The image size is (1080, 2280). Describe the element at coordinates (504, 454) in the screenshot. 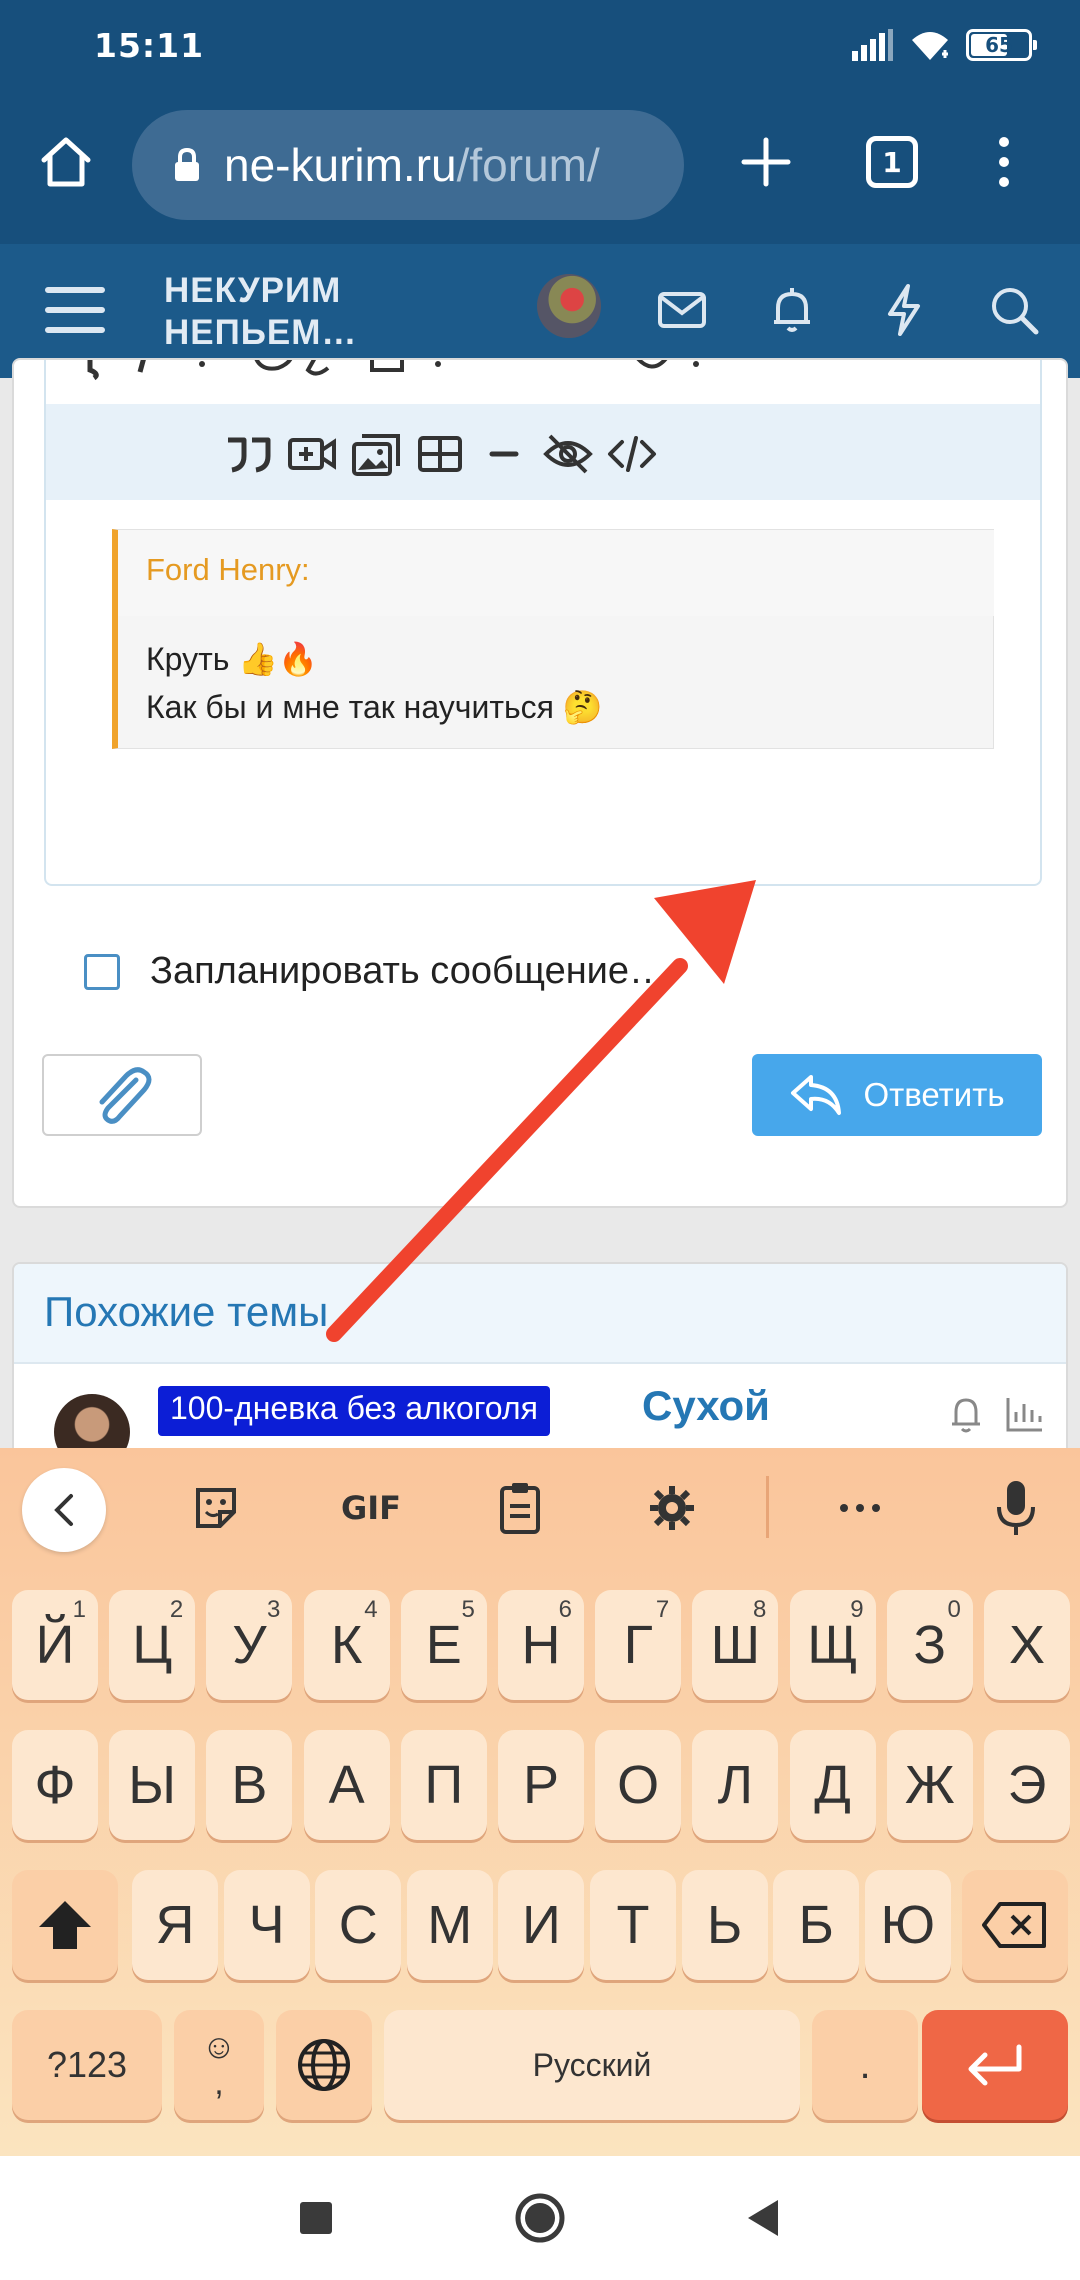

I see `horizontal-rule-icon` at that location.